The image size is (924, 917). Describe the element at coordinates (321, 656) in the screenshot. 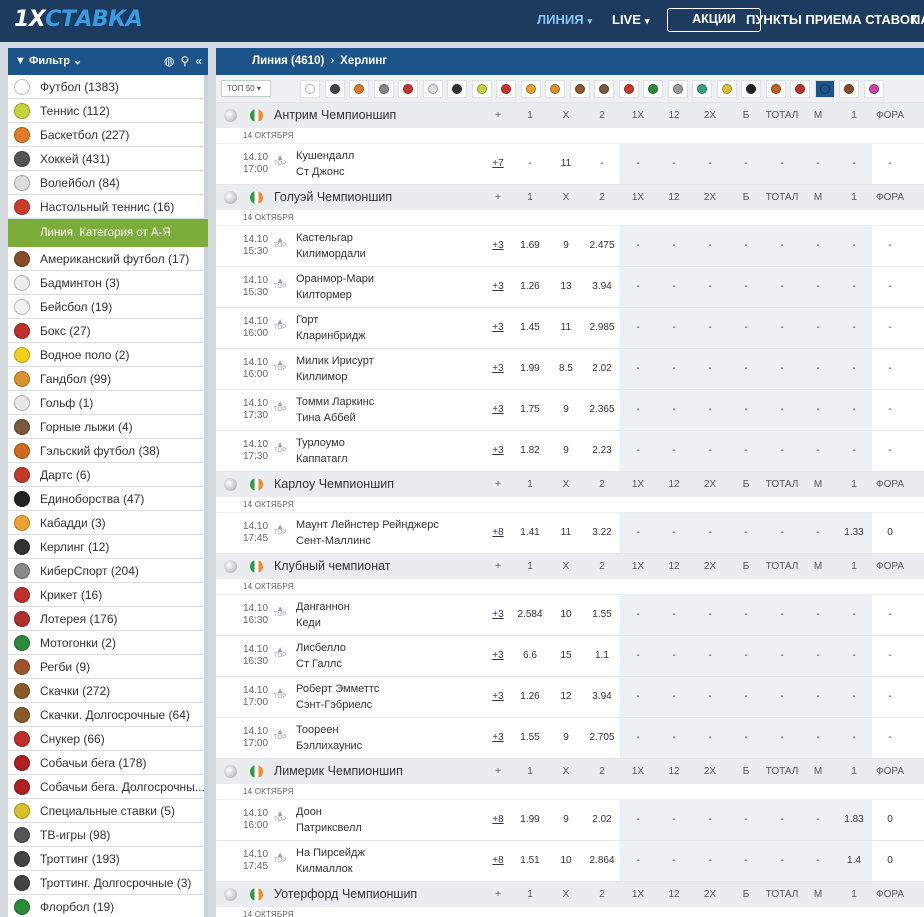

I see `match-teams: Лисбелло Ст Галлс` at that location.